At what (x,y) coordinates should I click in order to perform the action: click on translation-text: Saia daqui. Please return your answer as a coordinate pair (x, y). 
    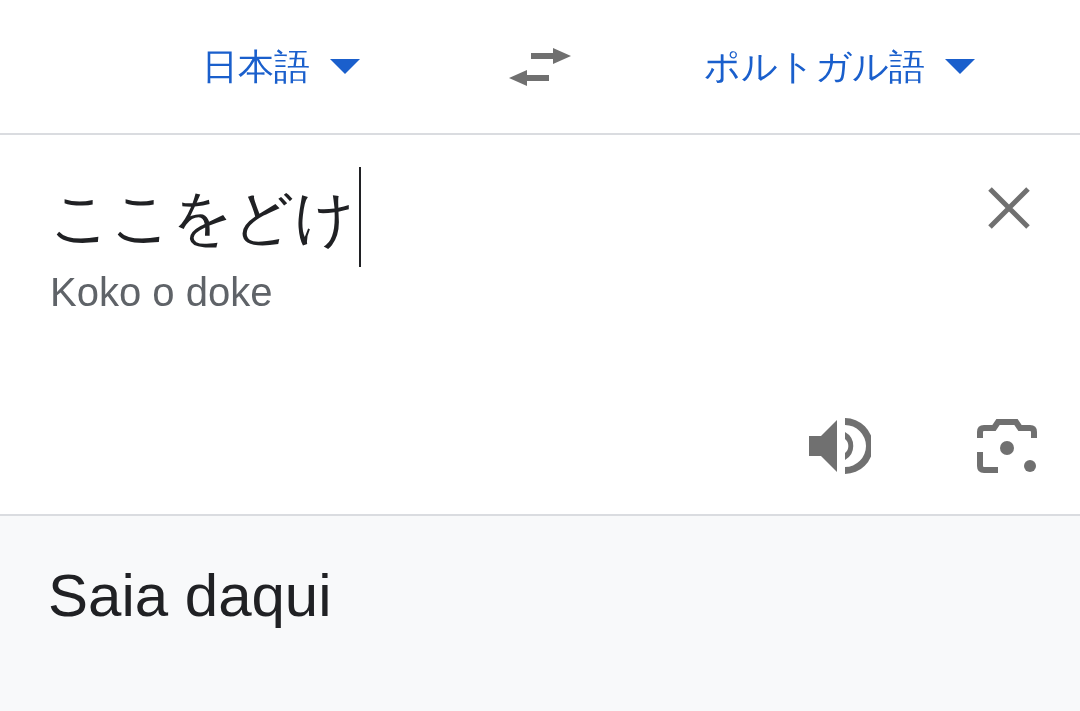
    Looking at the image, I should click on (190, 596).